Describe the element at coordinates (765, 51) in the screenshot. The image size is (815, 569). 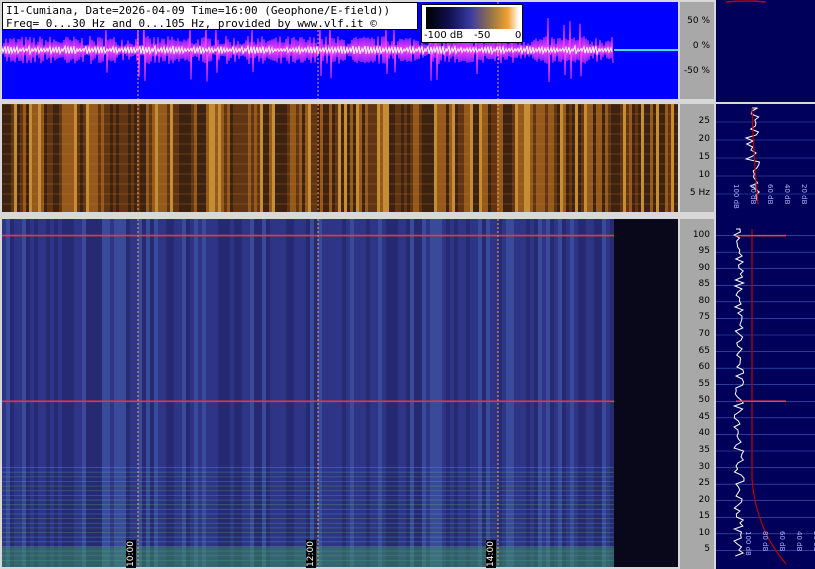
I see `waveform-side-panel` at that location.